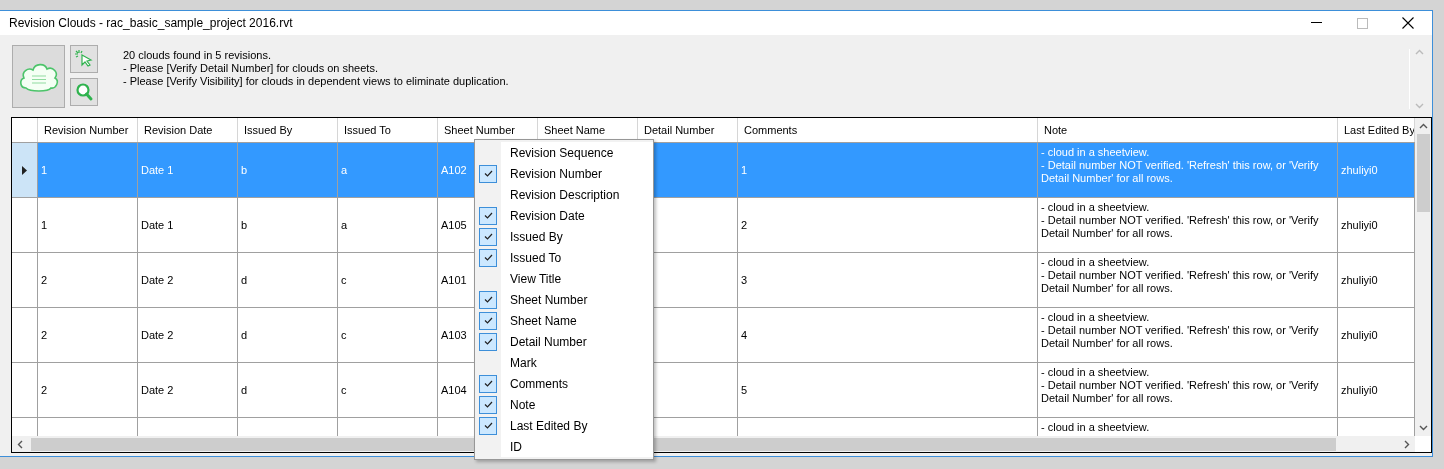 This screenshot has width=1444, height=469. Describe the element at coordinates (564, 404) in the screenshot. I see `menu-item: Note` at that location.